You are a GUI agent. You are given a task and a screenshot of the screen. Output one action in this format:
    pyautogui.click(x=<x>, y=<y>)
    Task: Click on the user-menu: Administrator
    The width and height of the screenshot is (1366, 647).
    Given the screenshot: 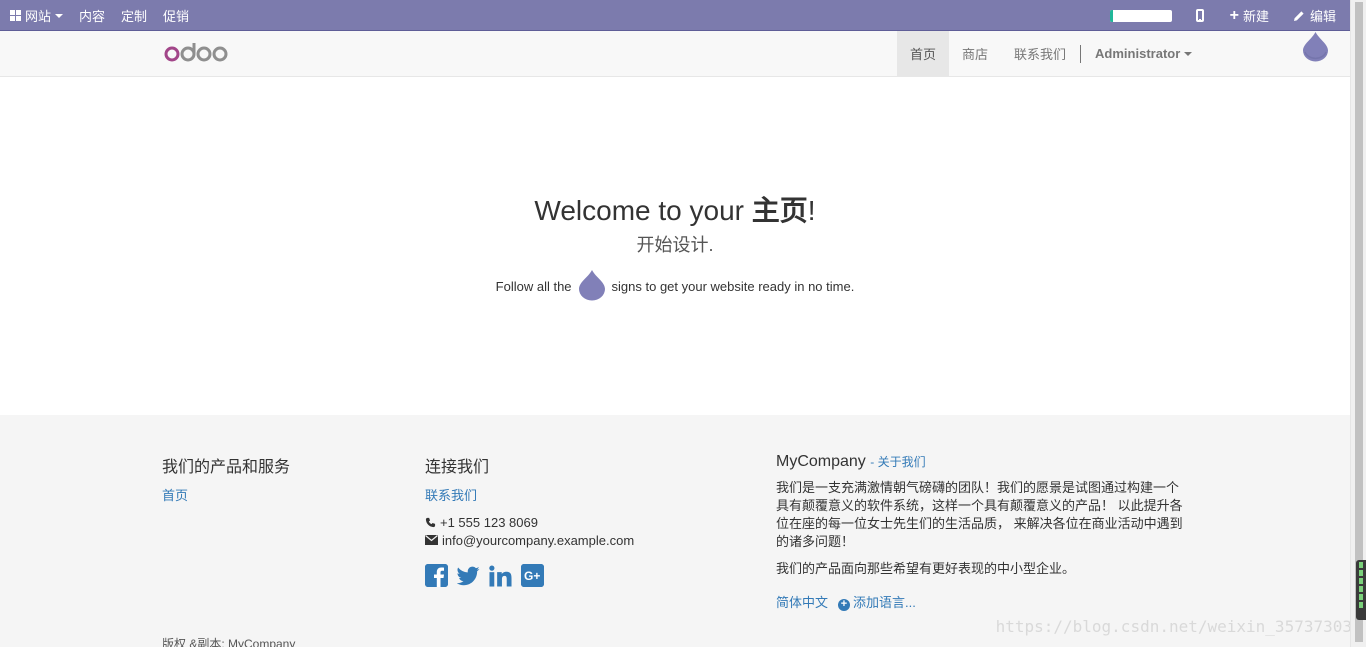 What is the action you would take?
    pyautogui.click(x=1143, y=53)
    